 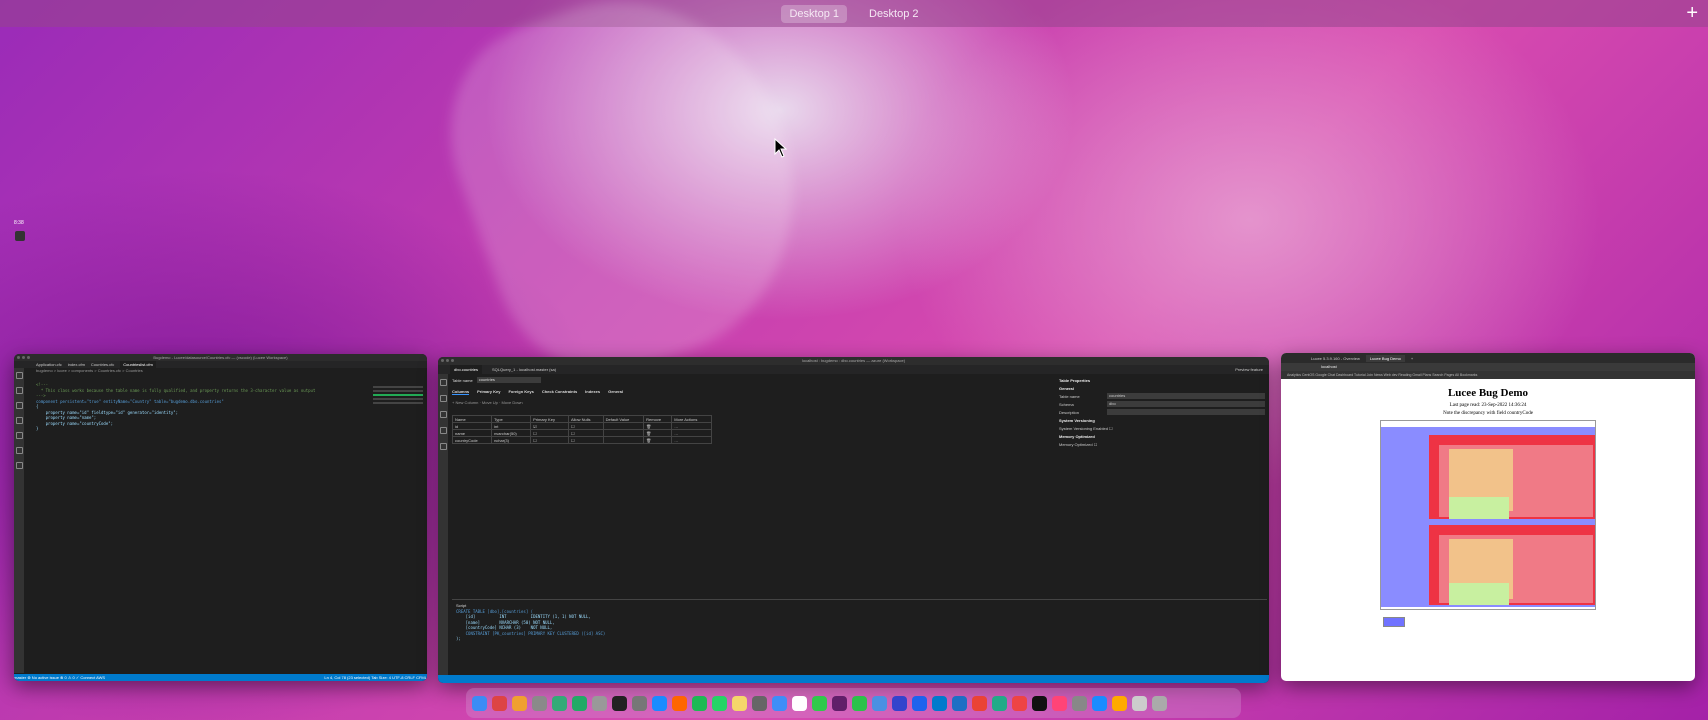 I want to click on new-tab-icon: +, so click(x=1412, y=358).